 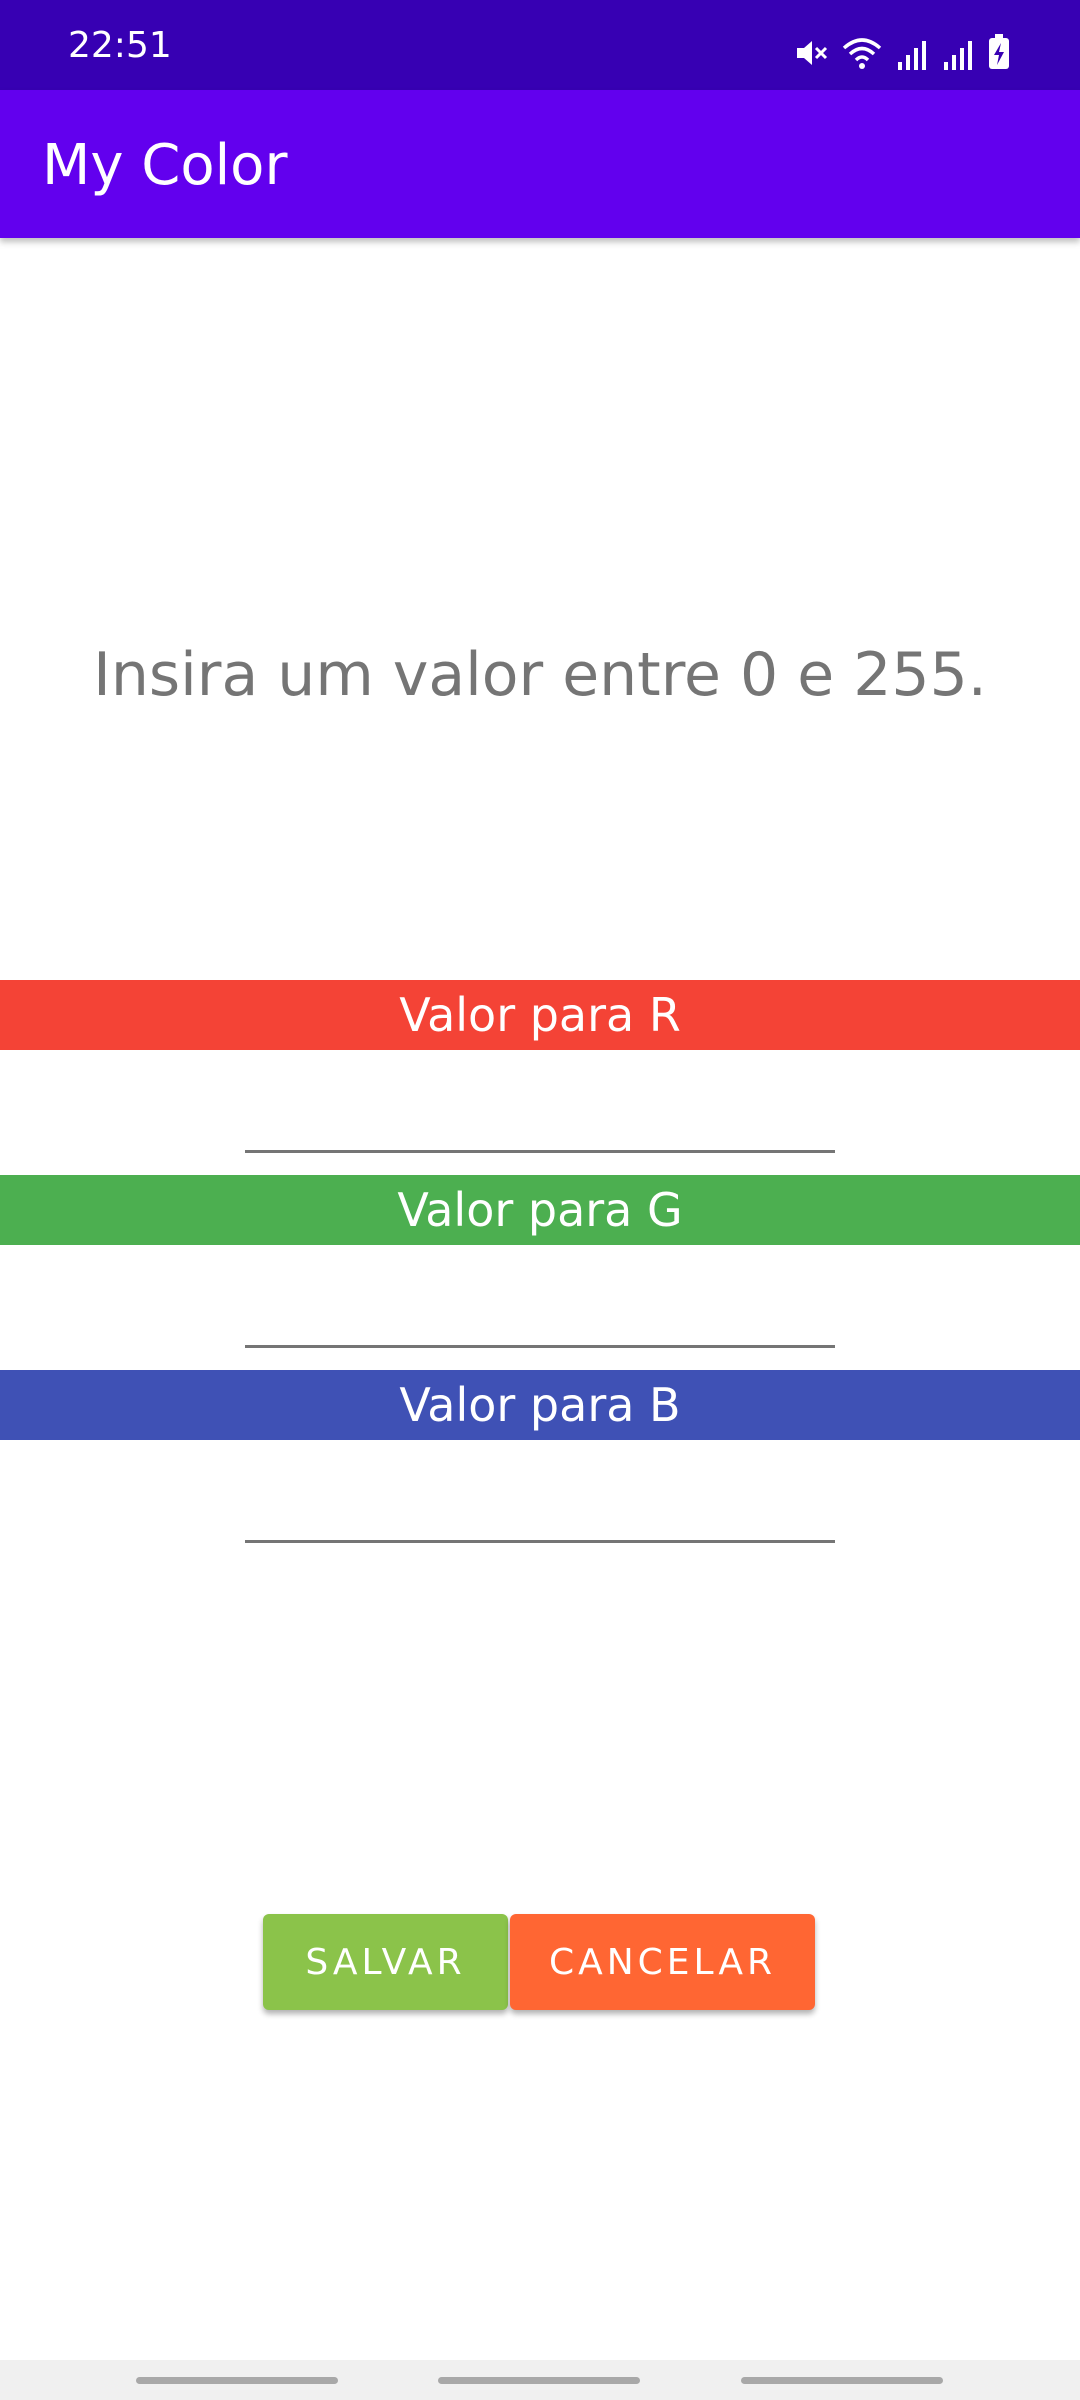 I want to click on instructions-text: Insira um valor entre 0 e 255., so click(x=540, y=675).